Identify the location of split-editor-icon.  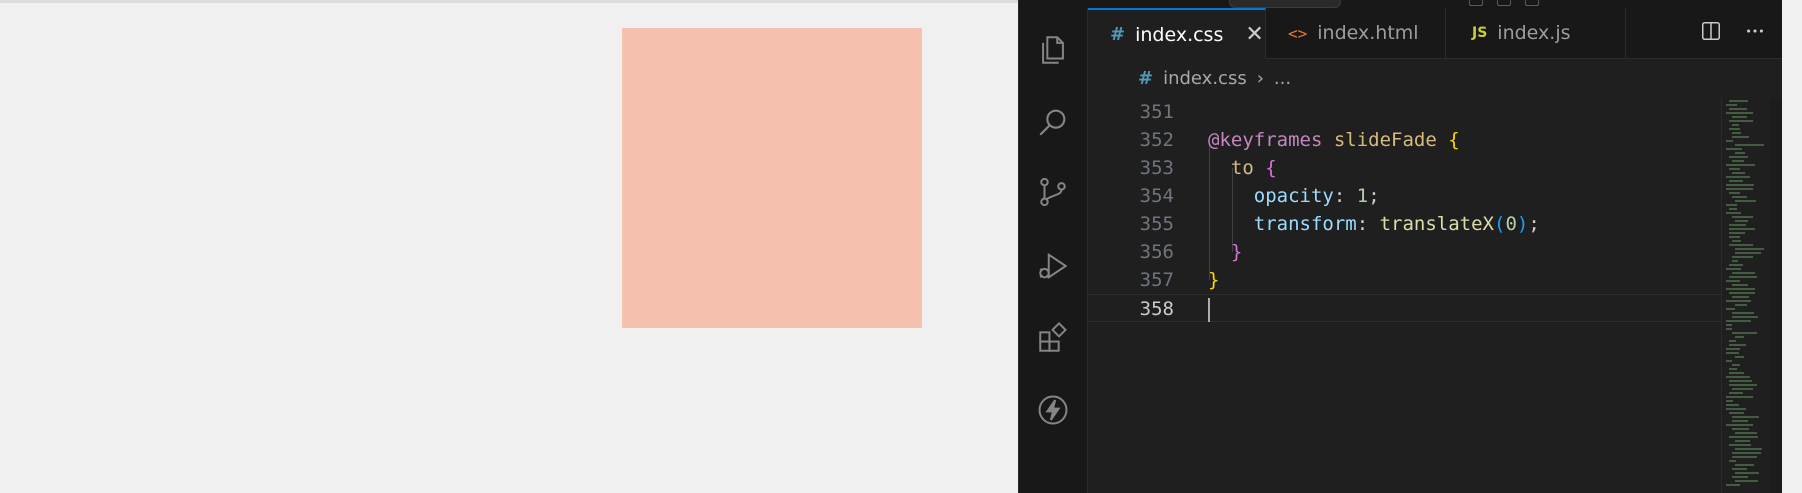
(1711, 33).